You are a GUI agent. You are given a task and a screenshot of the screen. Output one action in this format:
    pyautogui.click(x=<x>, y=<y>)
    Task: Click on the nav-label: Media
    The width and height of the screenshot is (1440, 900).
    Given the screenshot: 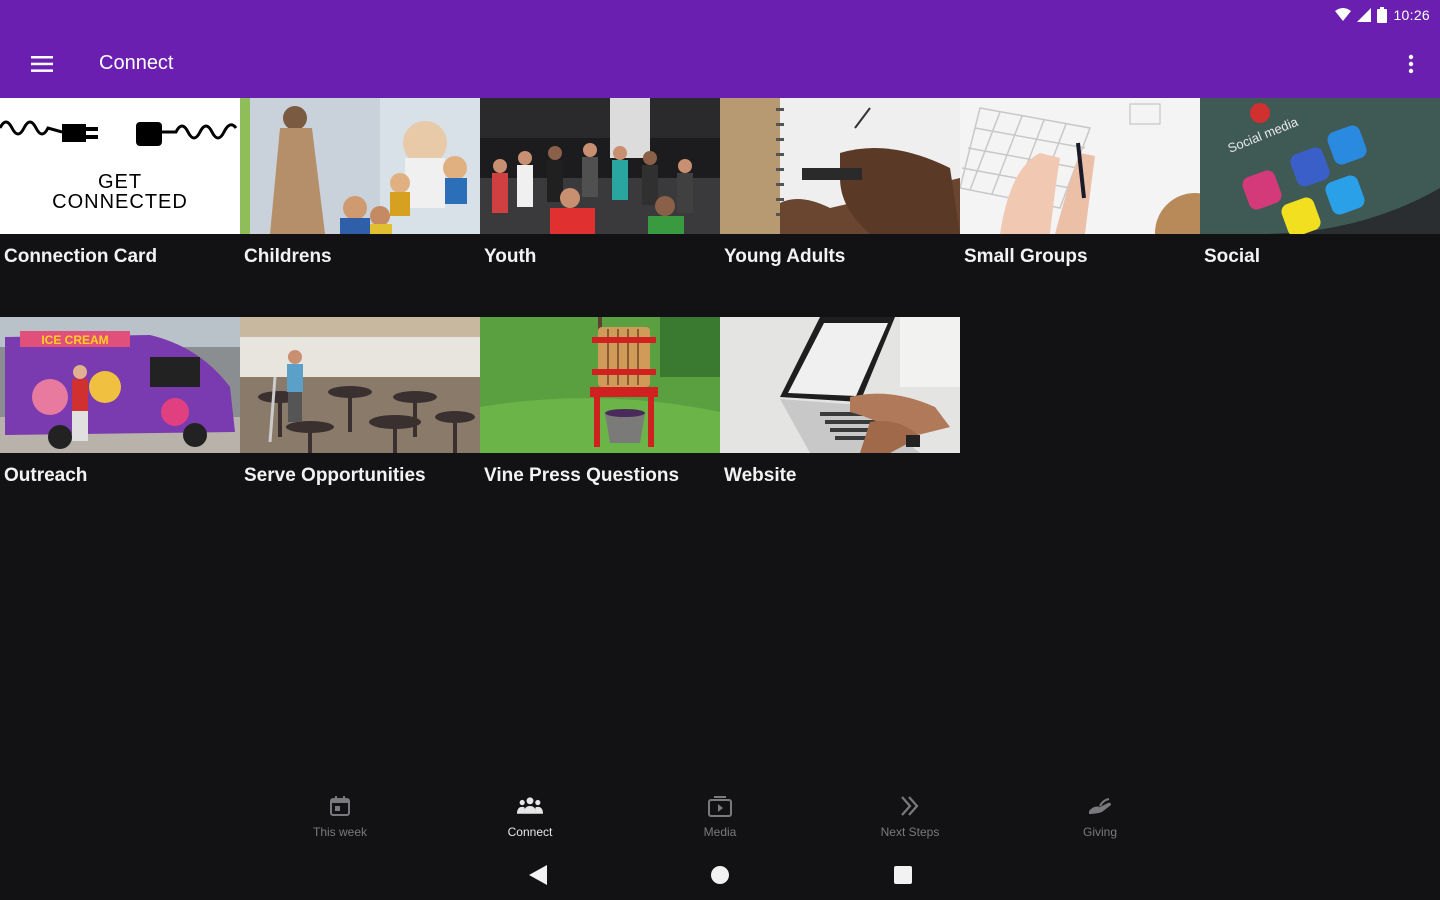 What is the action you would take?
    pyautogui.click(x=720, y=832)
    